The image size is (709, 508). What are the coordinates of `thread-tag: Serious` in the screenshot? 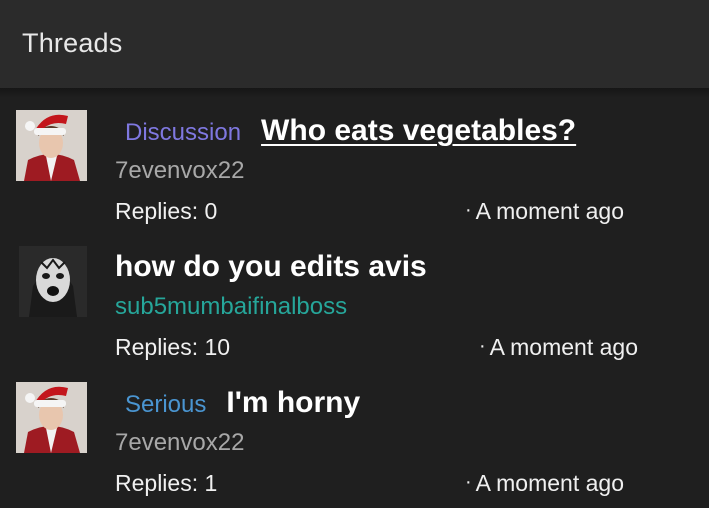 It's located at (165, 405).